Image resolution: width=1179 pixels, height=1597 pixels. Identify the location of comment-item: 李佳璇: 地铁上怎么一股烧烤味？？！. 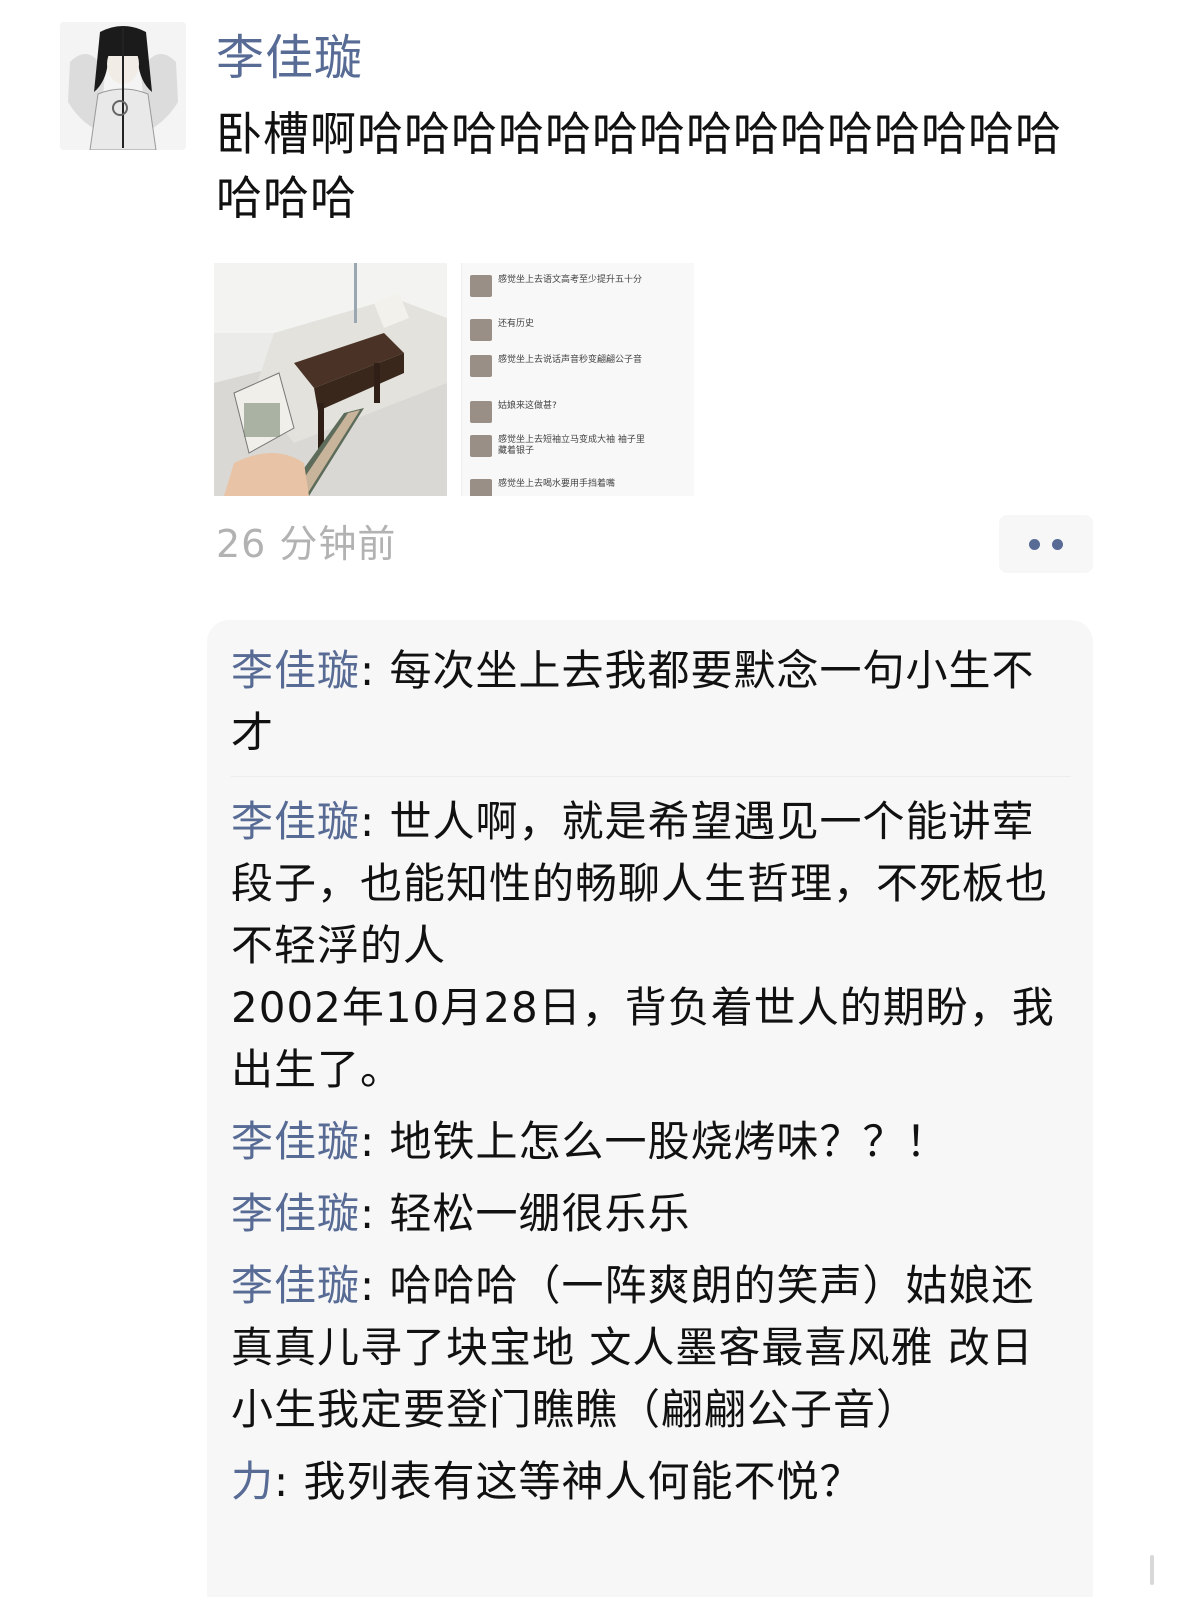
(651, 1142).